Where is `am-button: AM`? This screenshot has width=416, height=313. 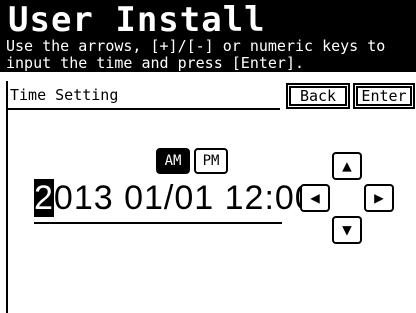
am-button: AM is located at coordinates (173, 161).